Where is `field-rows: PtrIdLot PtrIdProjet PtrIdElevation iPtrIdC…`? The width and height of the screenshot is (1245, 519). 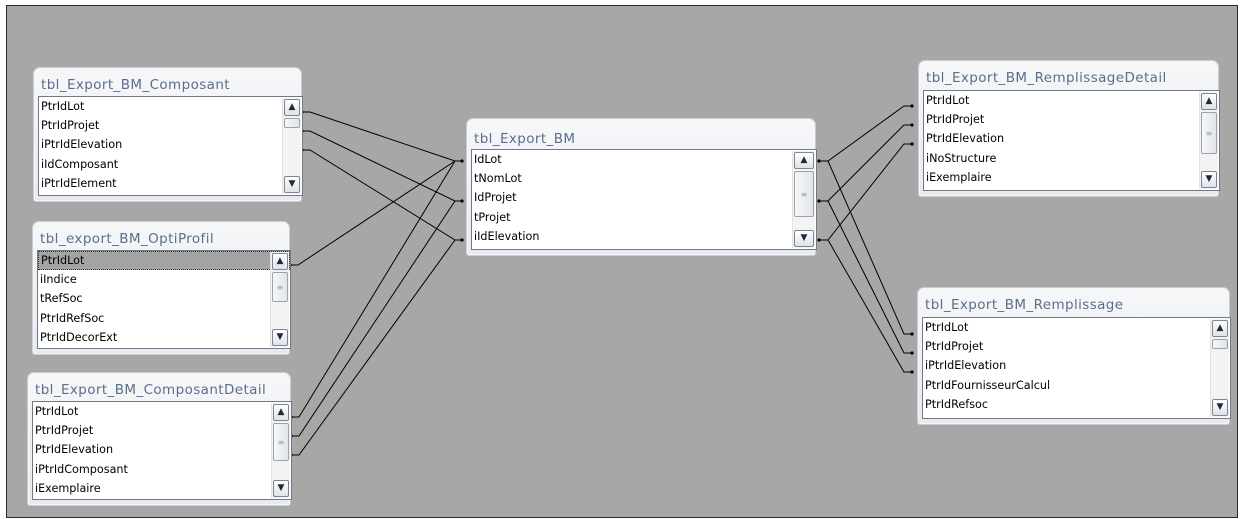
field-rows: PtrIdLot PtrIdProjet PtrIdElevation iPtrIdC… is located at coordinates (162, 450).